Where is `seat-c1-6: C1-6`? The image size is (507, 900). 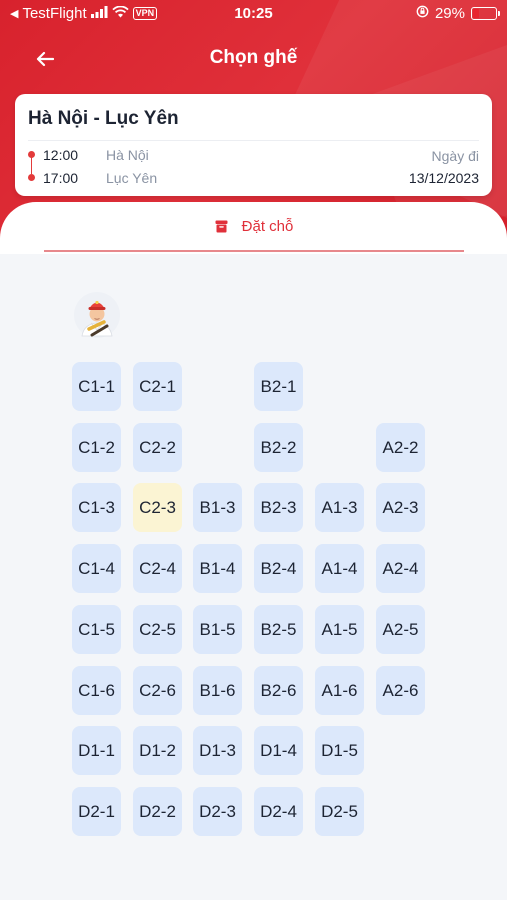
seat-c1-6: C1-6 is located at coordinates (96, 690).